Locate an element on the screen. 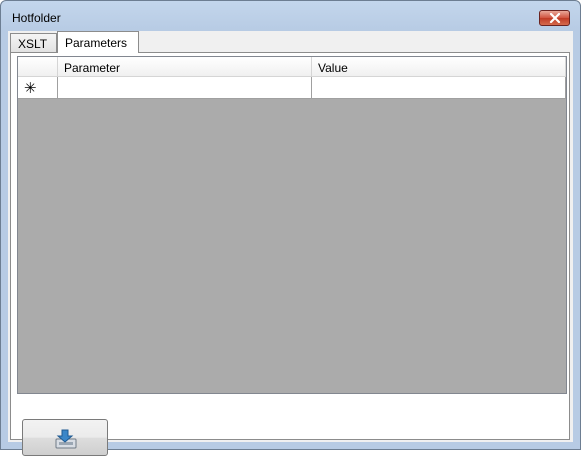  close-button is located at coordinates (554, 18).